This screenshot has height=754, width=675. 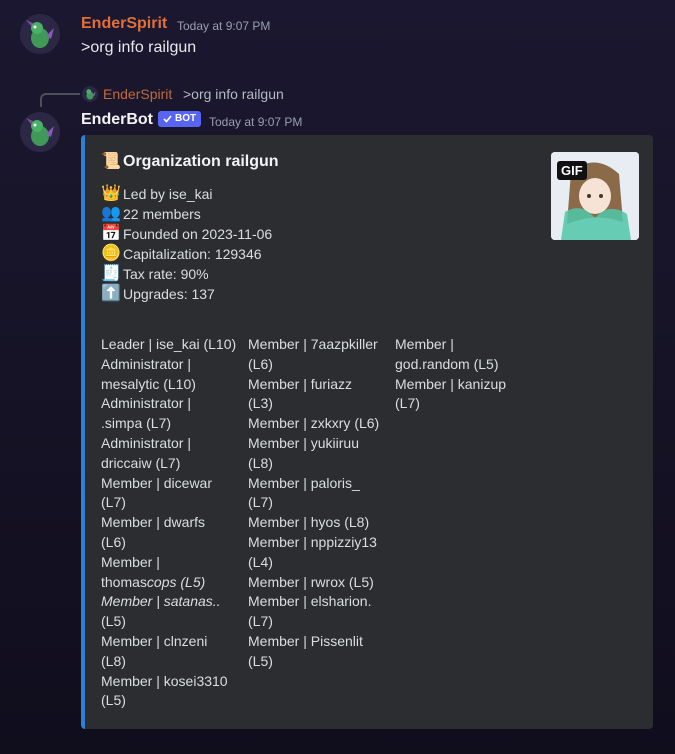 What do you see at coordinates (157, 482) in the screenshot?
I see `member-line: Member | dicewar` at bounding box center [157, 482].